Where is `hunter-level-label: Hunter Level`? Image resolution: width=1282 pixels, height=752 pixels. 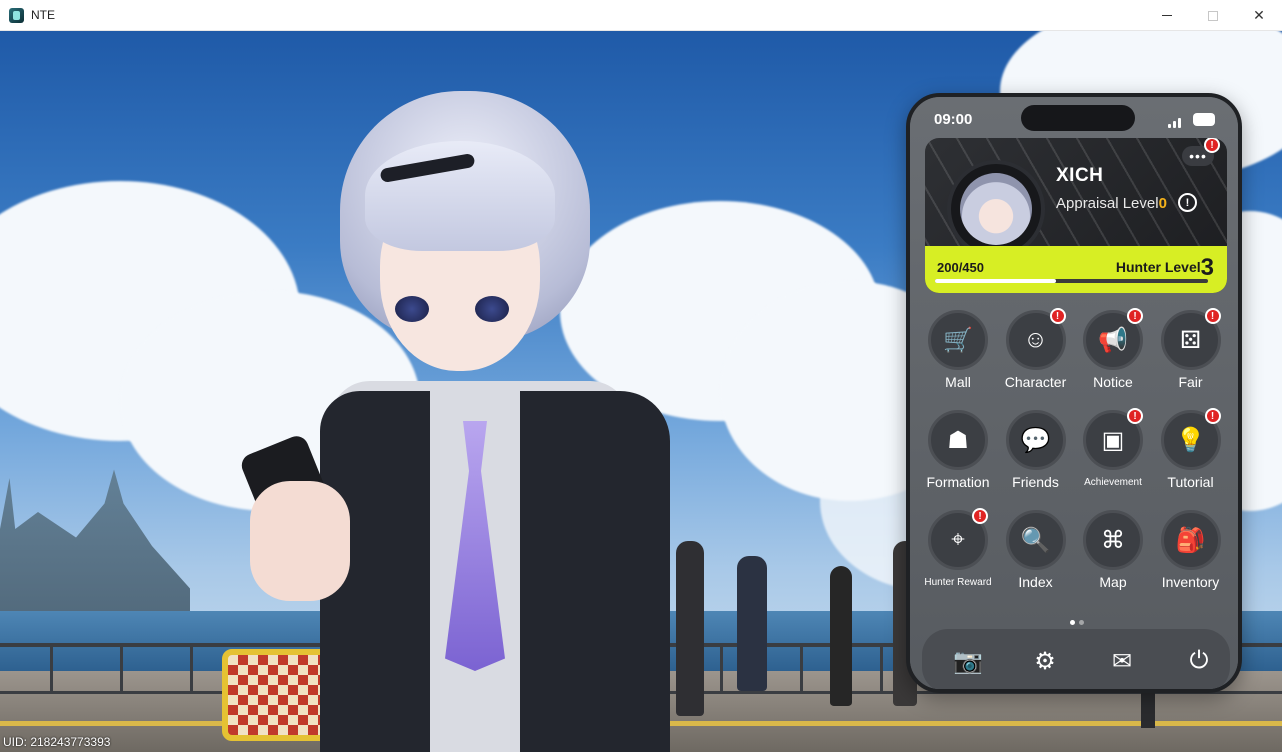 hunter-level-label: Hunter Level is located at coordinates (1158, 267).